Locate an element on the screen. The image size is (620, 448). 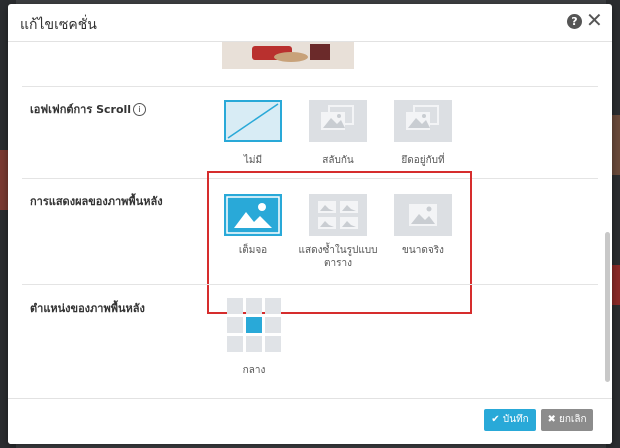
modal-header: แก้ไขเซคชั่น ? ✕ is located at coordinates (310, 23).